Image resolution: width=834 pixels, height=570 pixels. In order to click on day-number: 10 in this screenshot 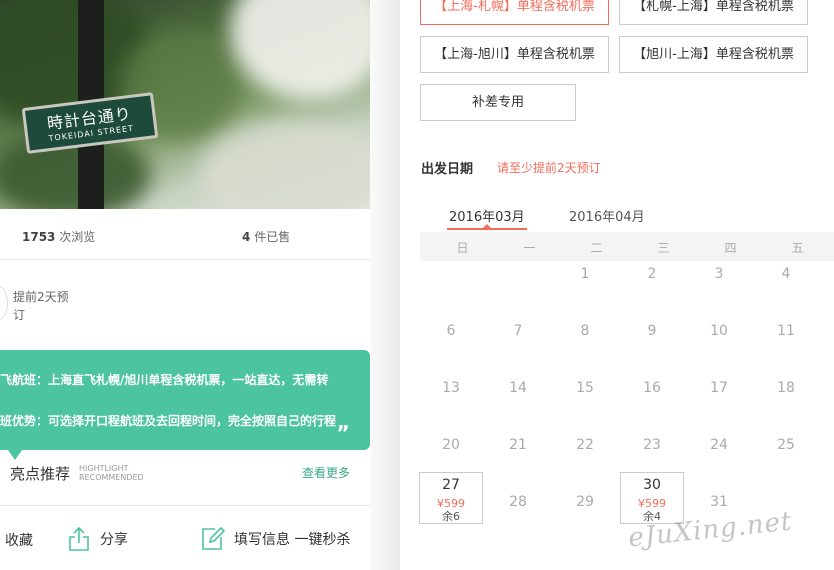, I will do `click(719, 331)`.